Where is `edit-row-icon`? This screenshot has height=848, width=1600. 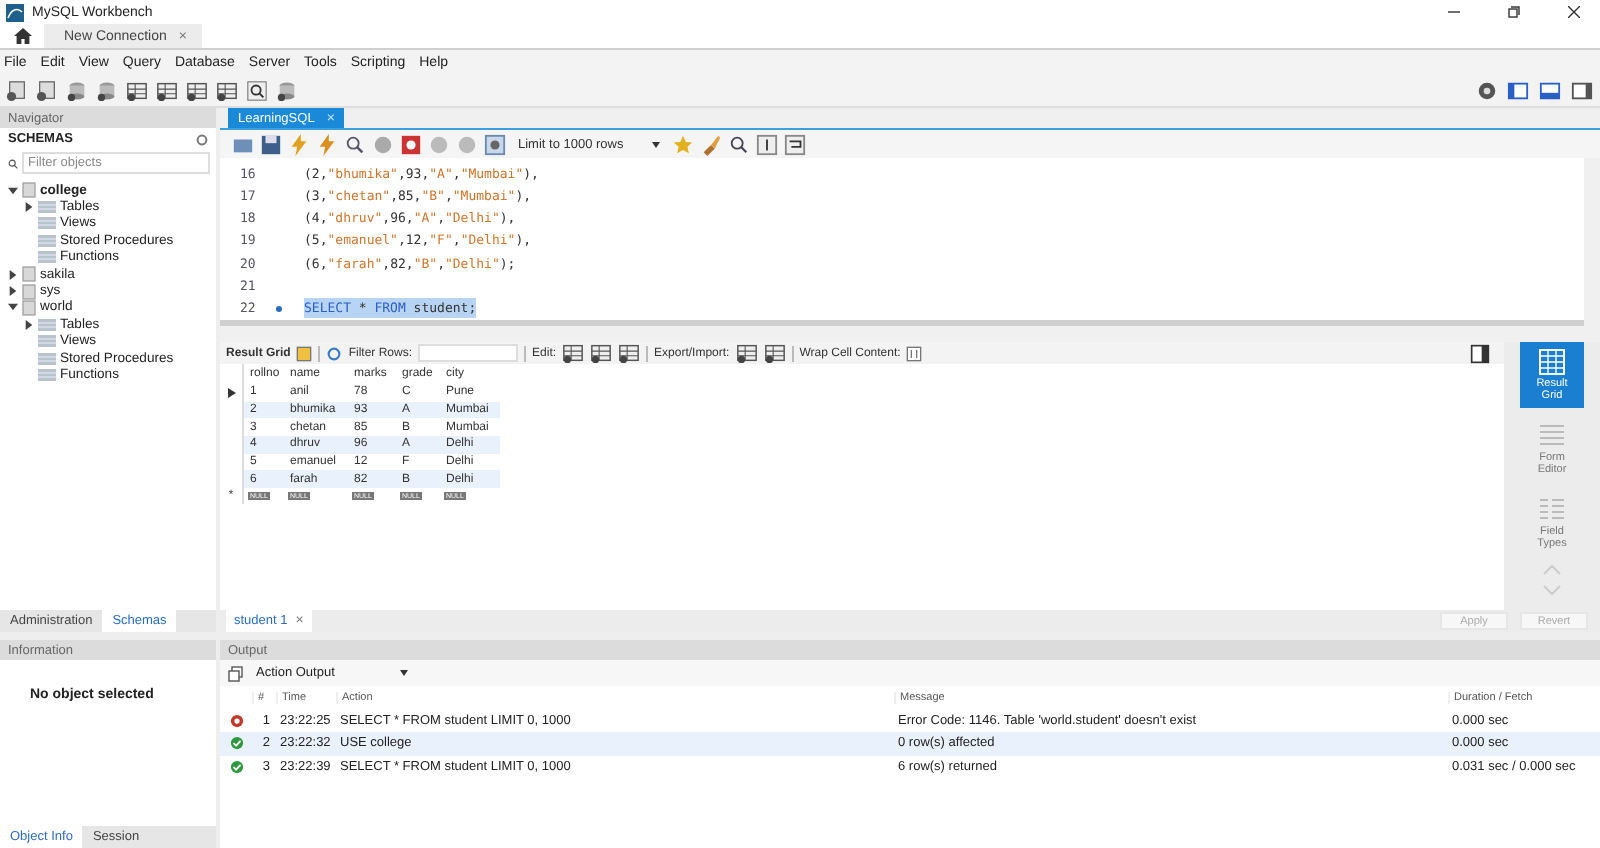 edit-row-icon is located at coordinates (573, 353).